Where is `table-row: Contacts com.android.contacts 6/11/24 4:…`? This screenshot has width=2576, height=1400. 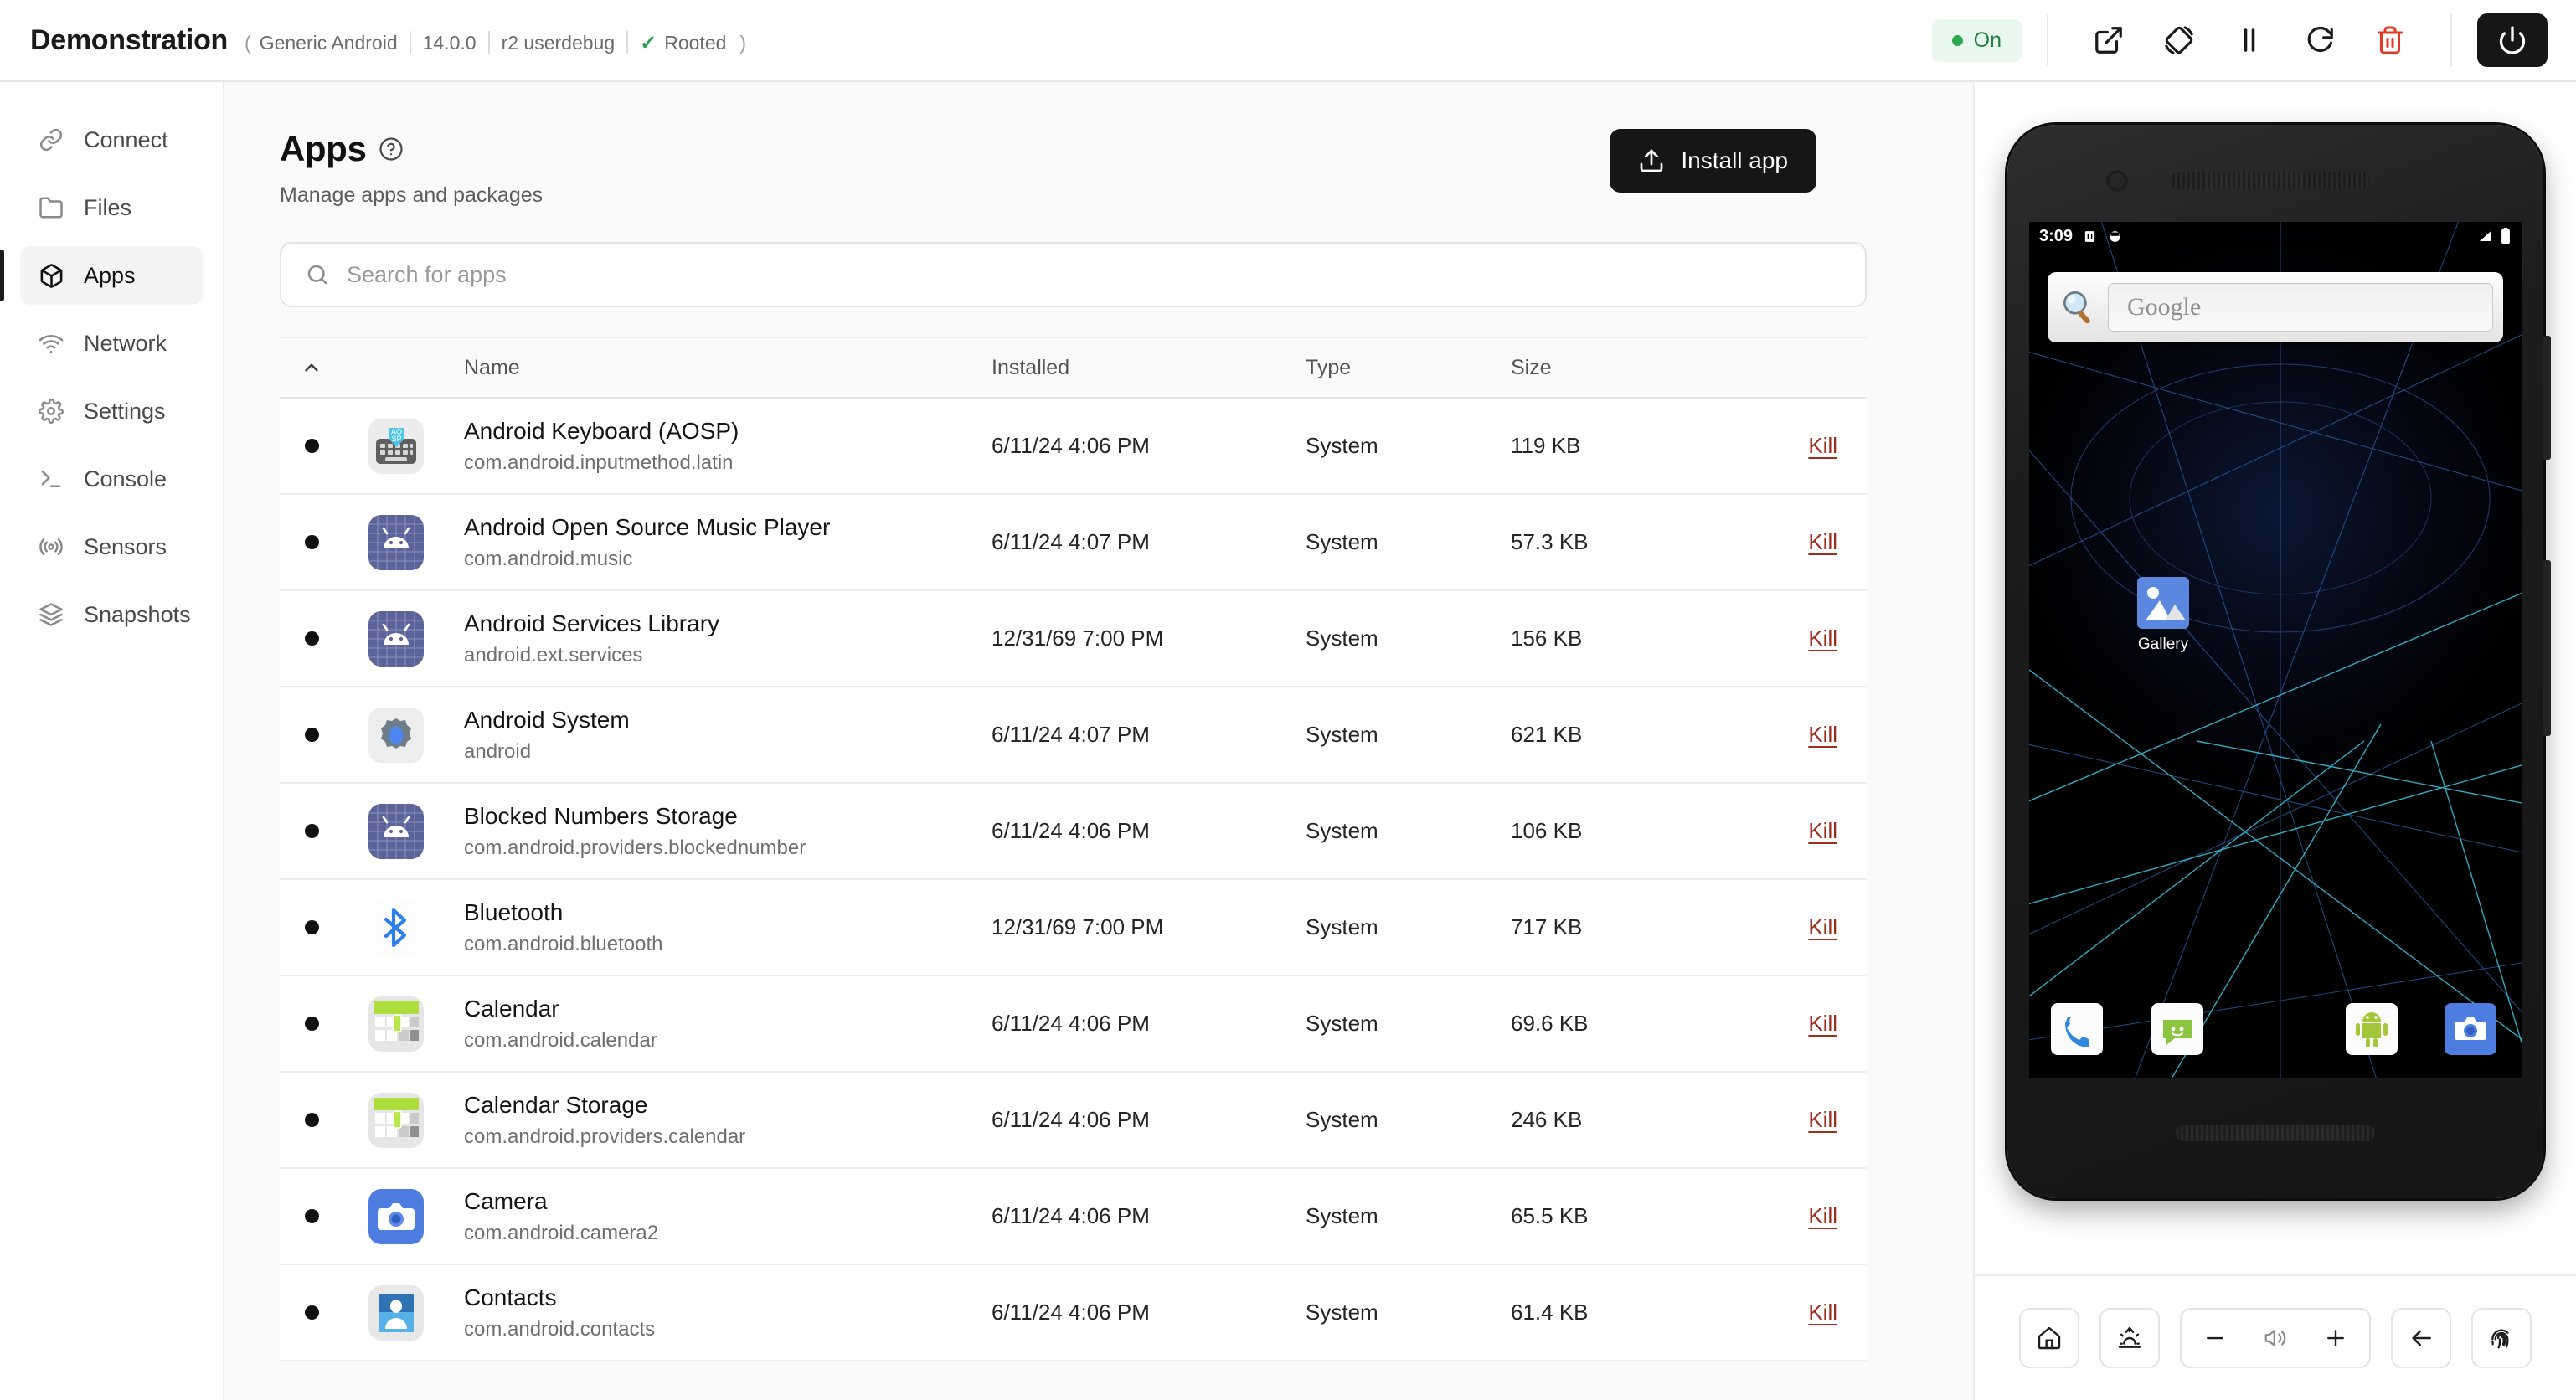 table-row: Contacts com.android.contacts 6/11/24 4:… is located at coordinates (1073, 1313).